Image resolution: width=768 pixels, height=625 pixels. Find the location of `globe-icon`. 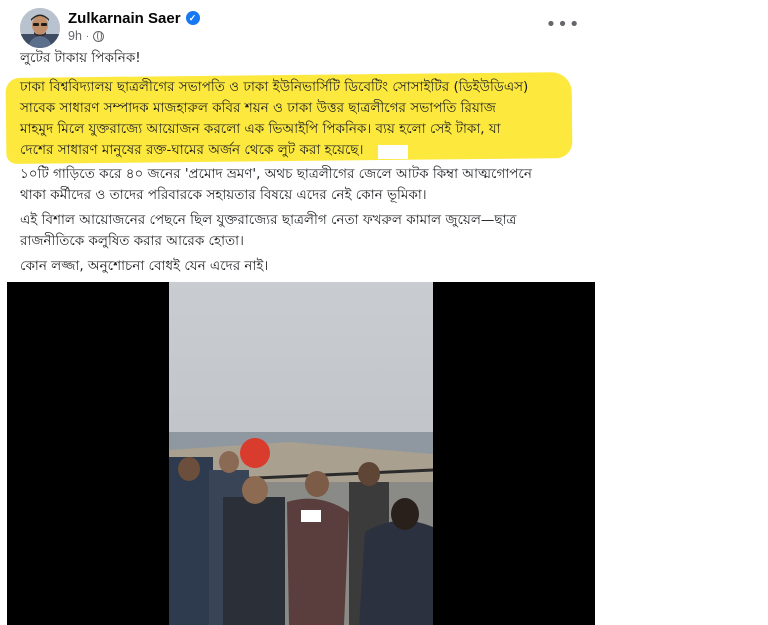

globe-icon is located at coordinates (99, 36).